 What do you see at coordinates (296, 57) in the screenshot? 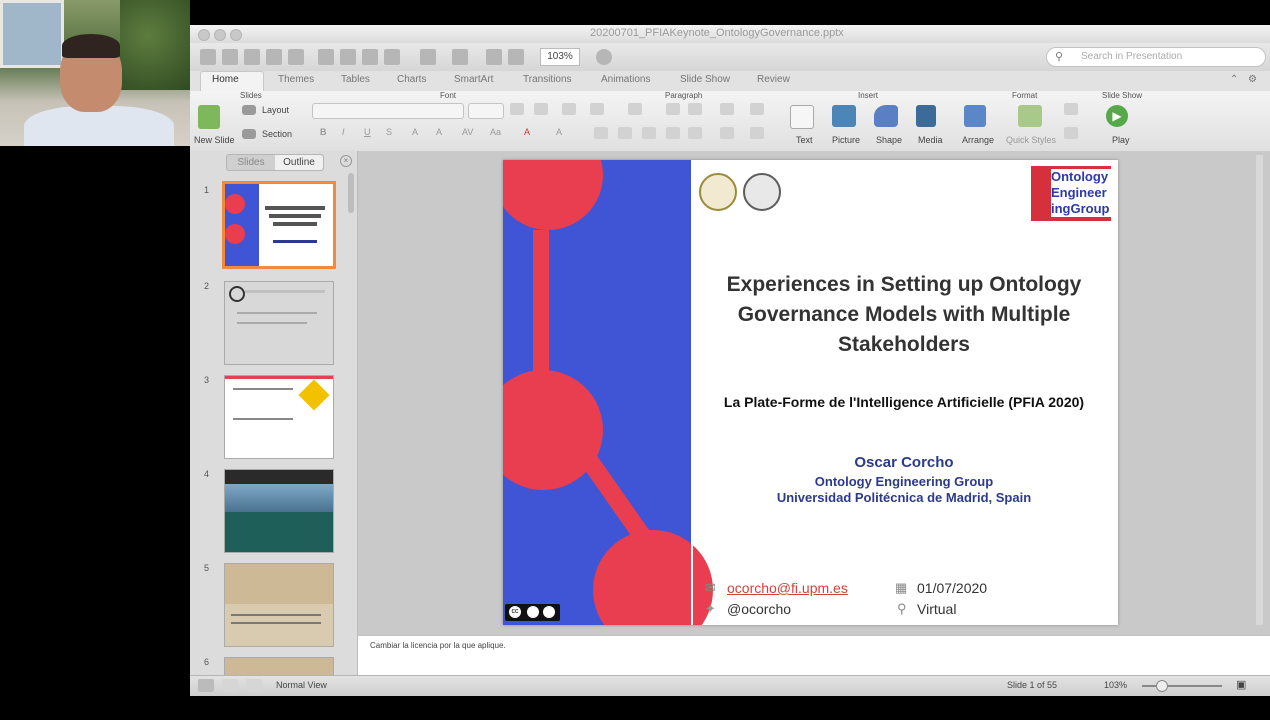
I see `print-icon` at bounding box center [296, 57].